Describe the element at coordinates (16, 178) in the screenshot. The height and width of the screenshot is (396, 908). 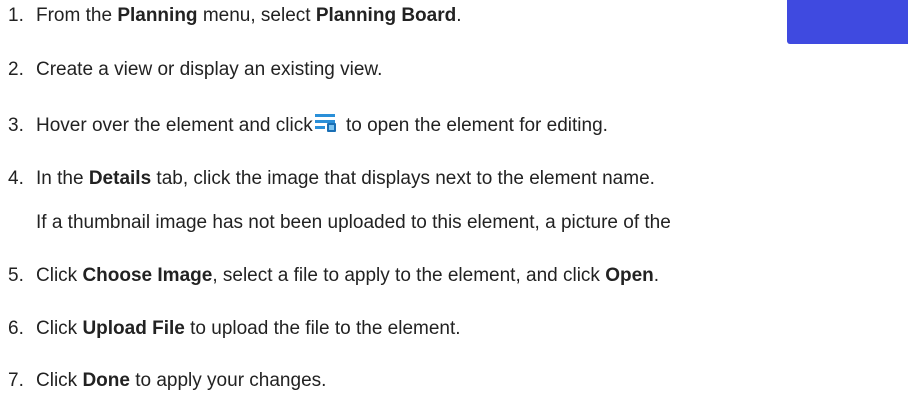
I see `step-number: 4.` at that location.